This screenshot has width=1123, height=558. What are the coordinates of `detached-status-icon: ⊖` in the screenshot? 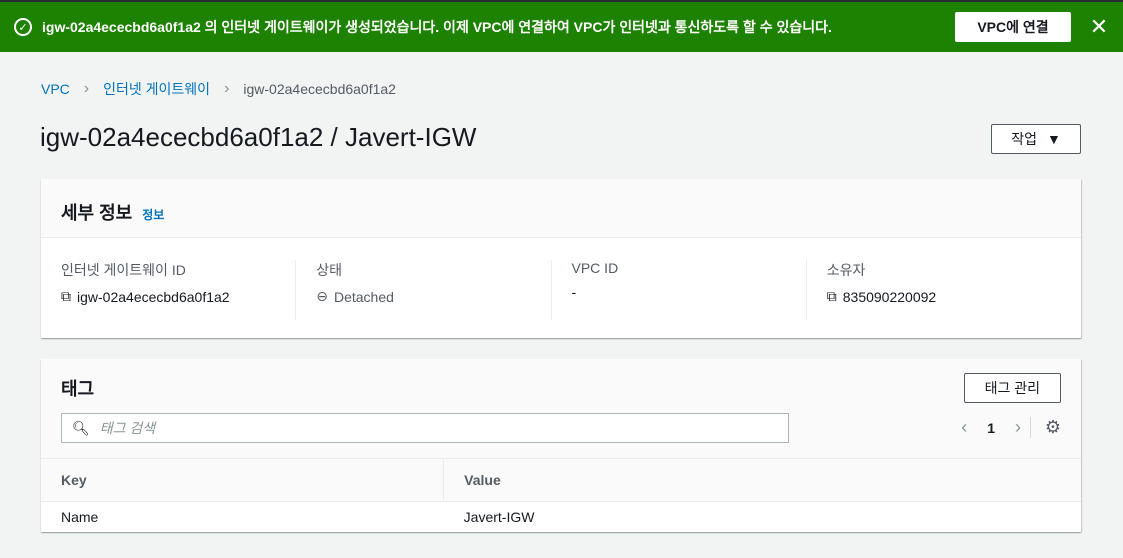 It's located at (322, 296).